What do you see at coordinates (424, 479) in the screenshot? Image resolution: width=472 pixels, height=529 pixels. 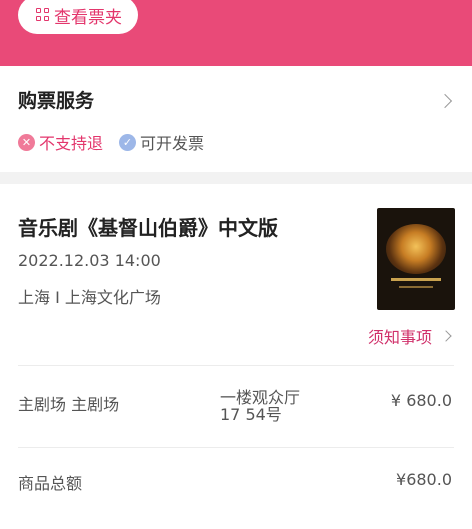 I see `total-value: ¥680.0` at bounding box center [424, 479].